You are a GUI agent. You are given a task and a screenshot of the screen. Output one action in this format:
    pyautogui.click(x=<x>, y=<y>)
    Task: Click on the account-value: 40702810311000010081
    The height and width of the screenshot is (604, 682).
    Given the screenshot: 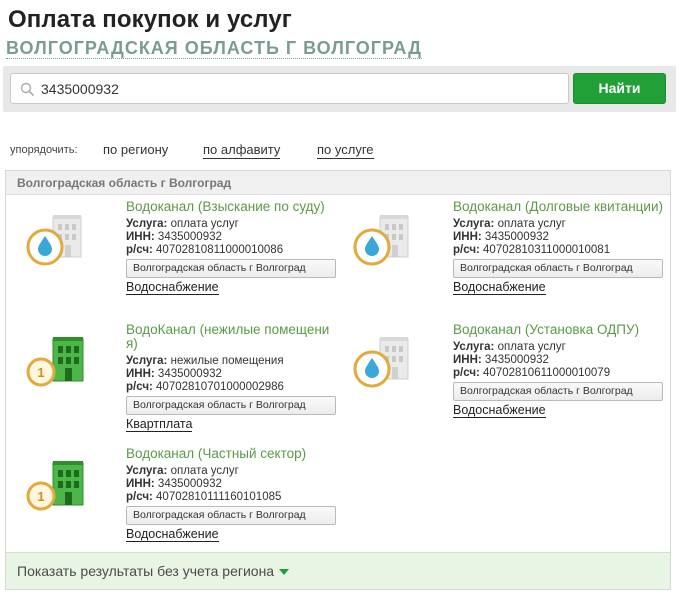 What is the action you would take?
    pyautogui.click(x=547, y=250)
    